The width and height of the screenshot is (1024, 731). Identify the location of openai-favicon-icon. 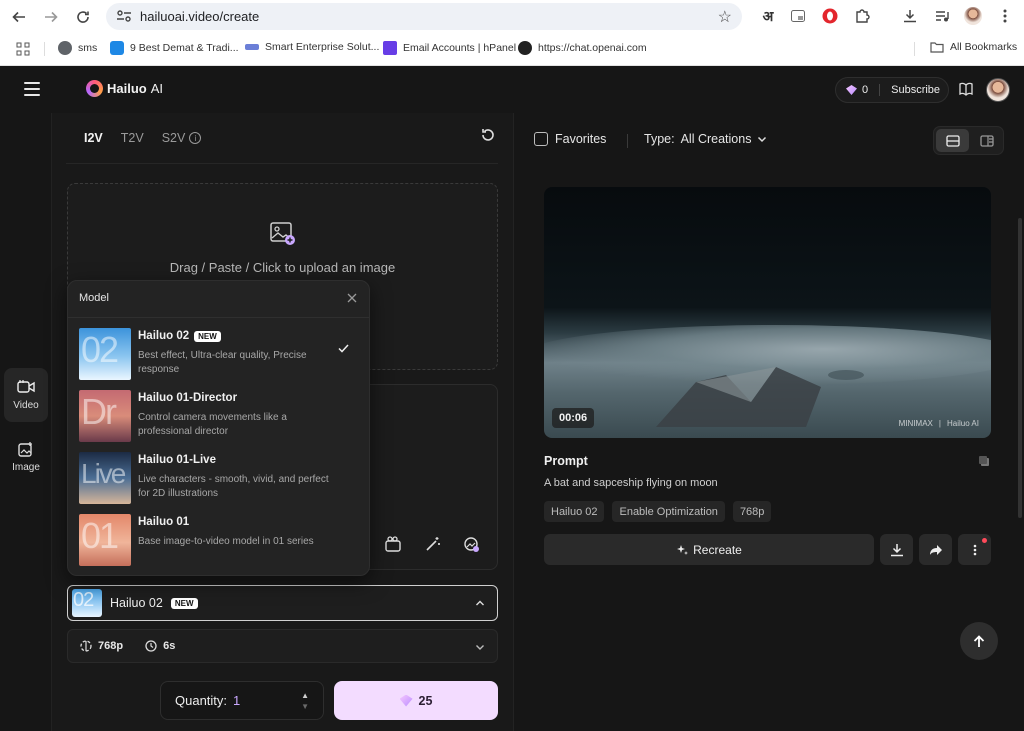
(525, 48).